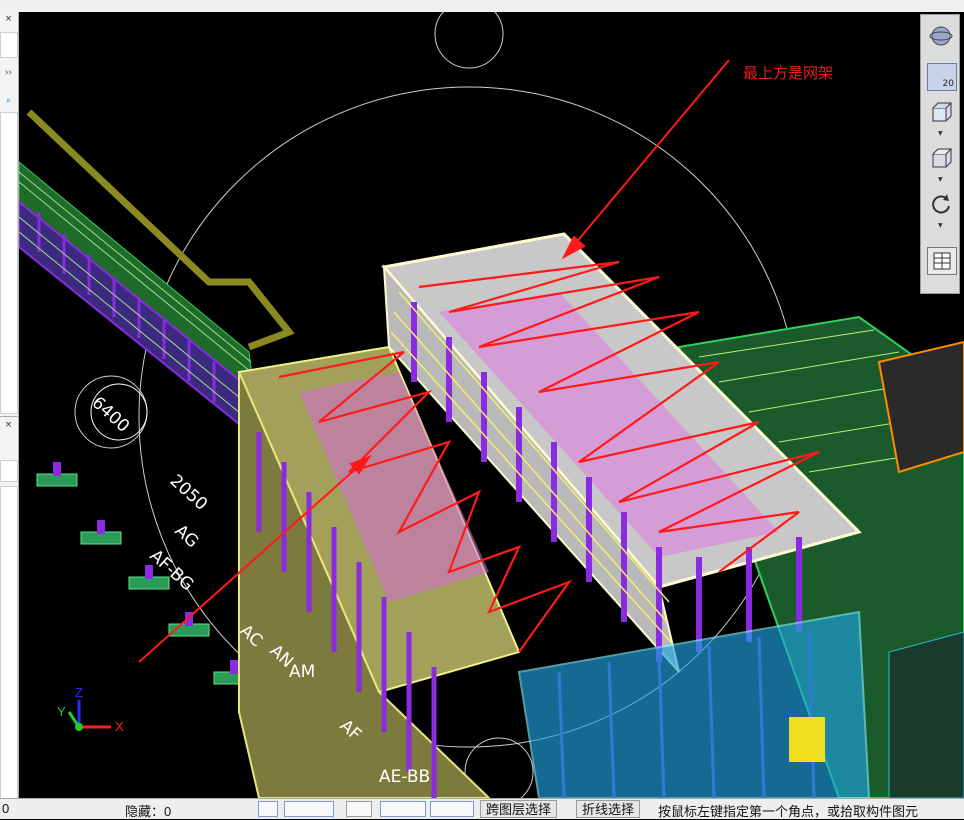 Image resolution: width=964 pixels, height=820 pixels. What do you see at coordinates (9, 643) in the screenshot?
I see `panel-property-box` at bounding box center [9, 643].